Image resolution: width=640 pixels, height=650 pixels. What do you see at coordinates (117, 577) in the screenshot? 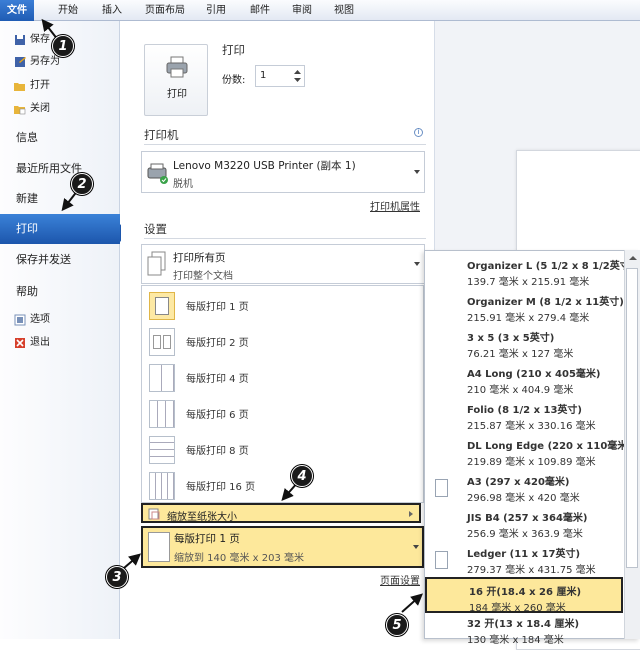
I see `callout-badge-3: 3` at bounding box center [117, 577].